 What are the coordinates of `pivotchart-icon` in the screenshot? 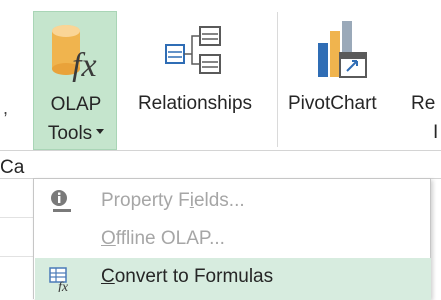 It's located at (342, 49).